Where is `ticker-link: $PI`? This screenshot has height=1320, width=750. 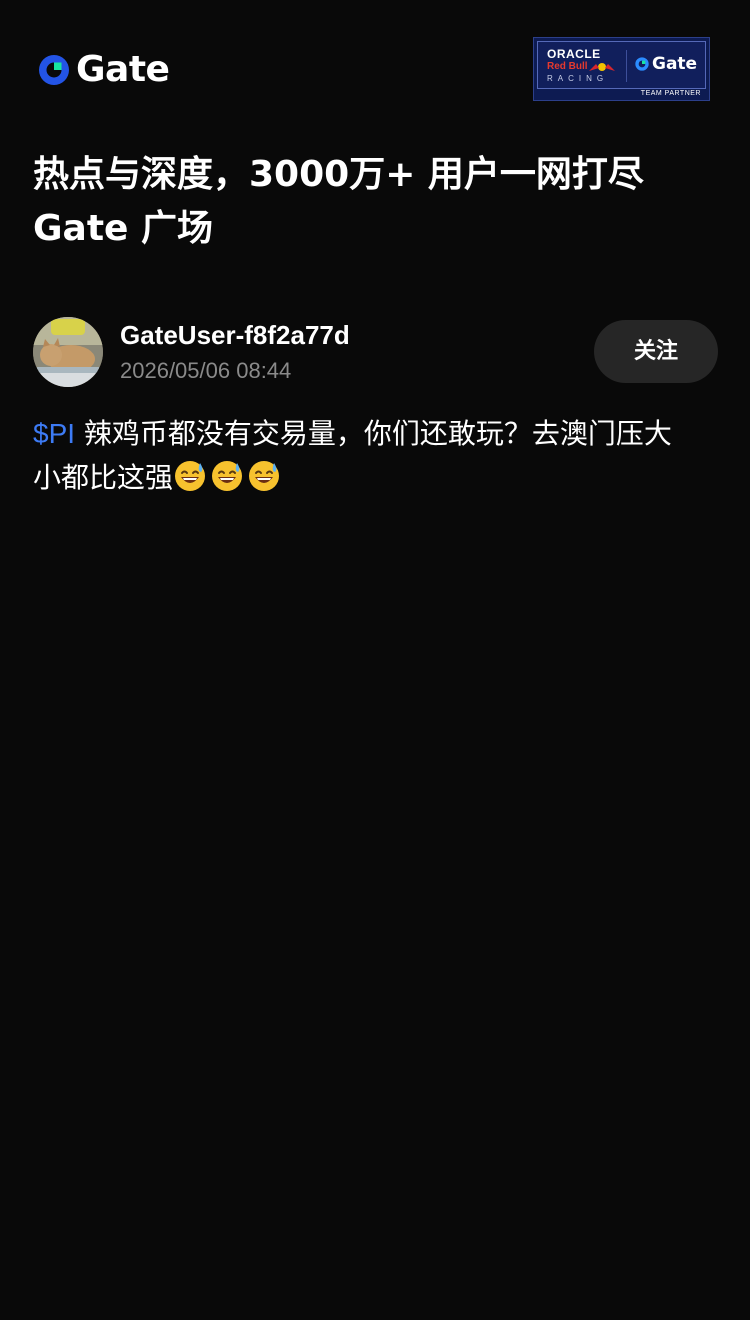
ticker-link: $PI is located at coordinates (54, 433).